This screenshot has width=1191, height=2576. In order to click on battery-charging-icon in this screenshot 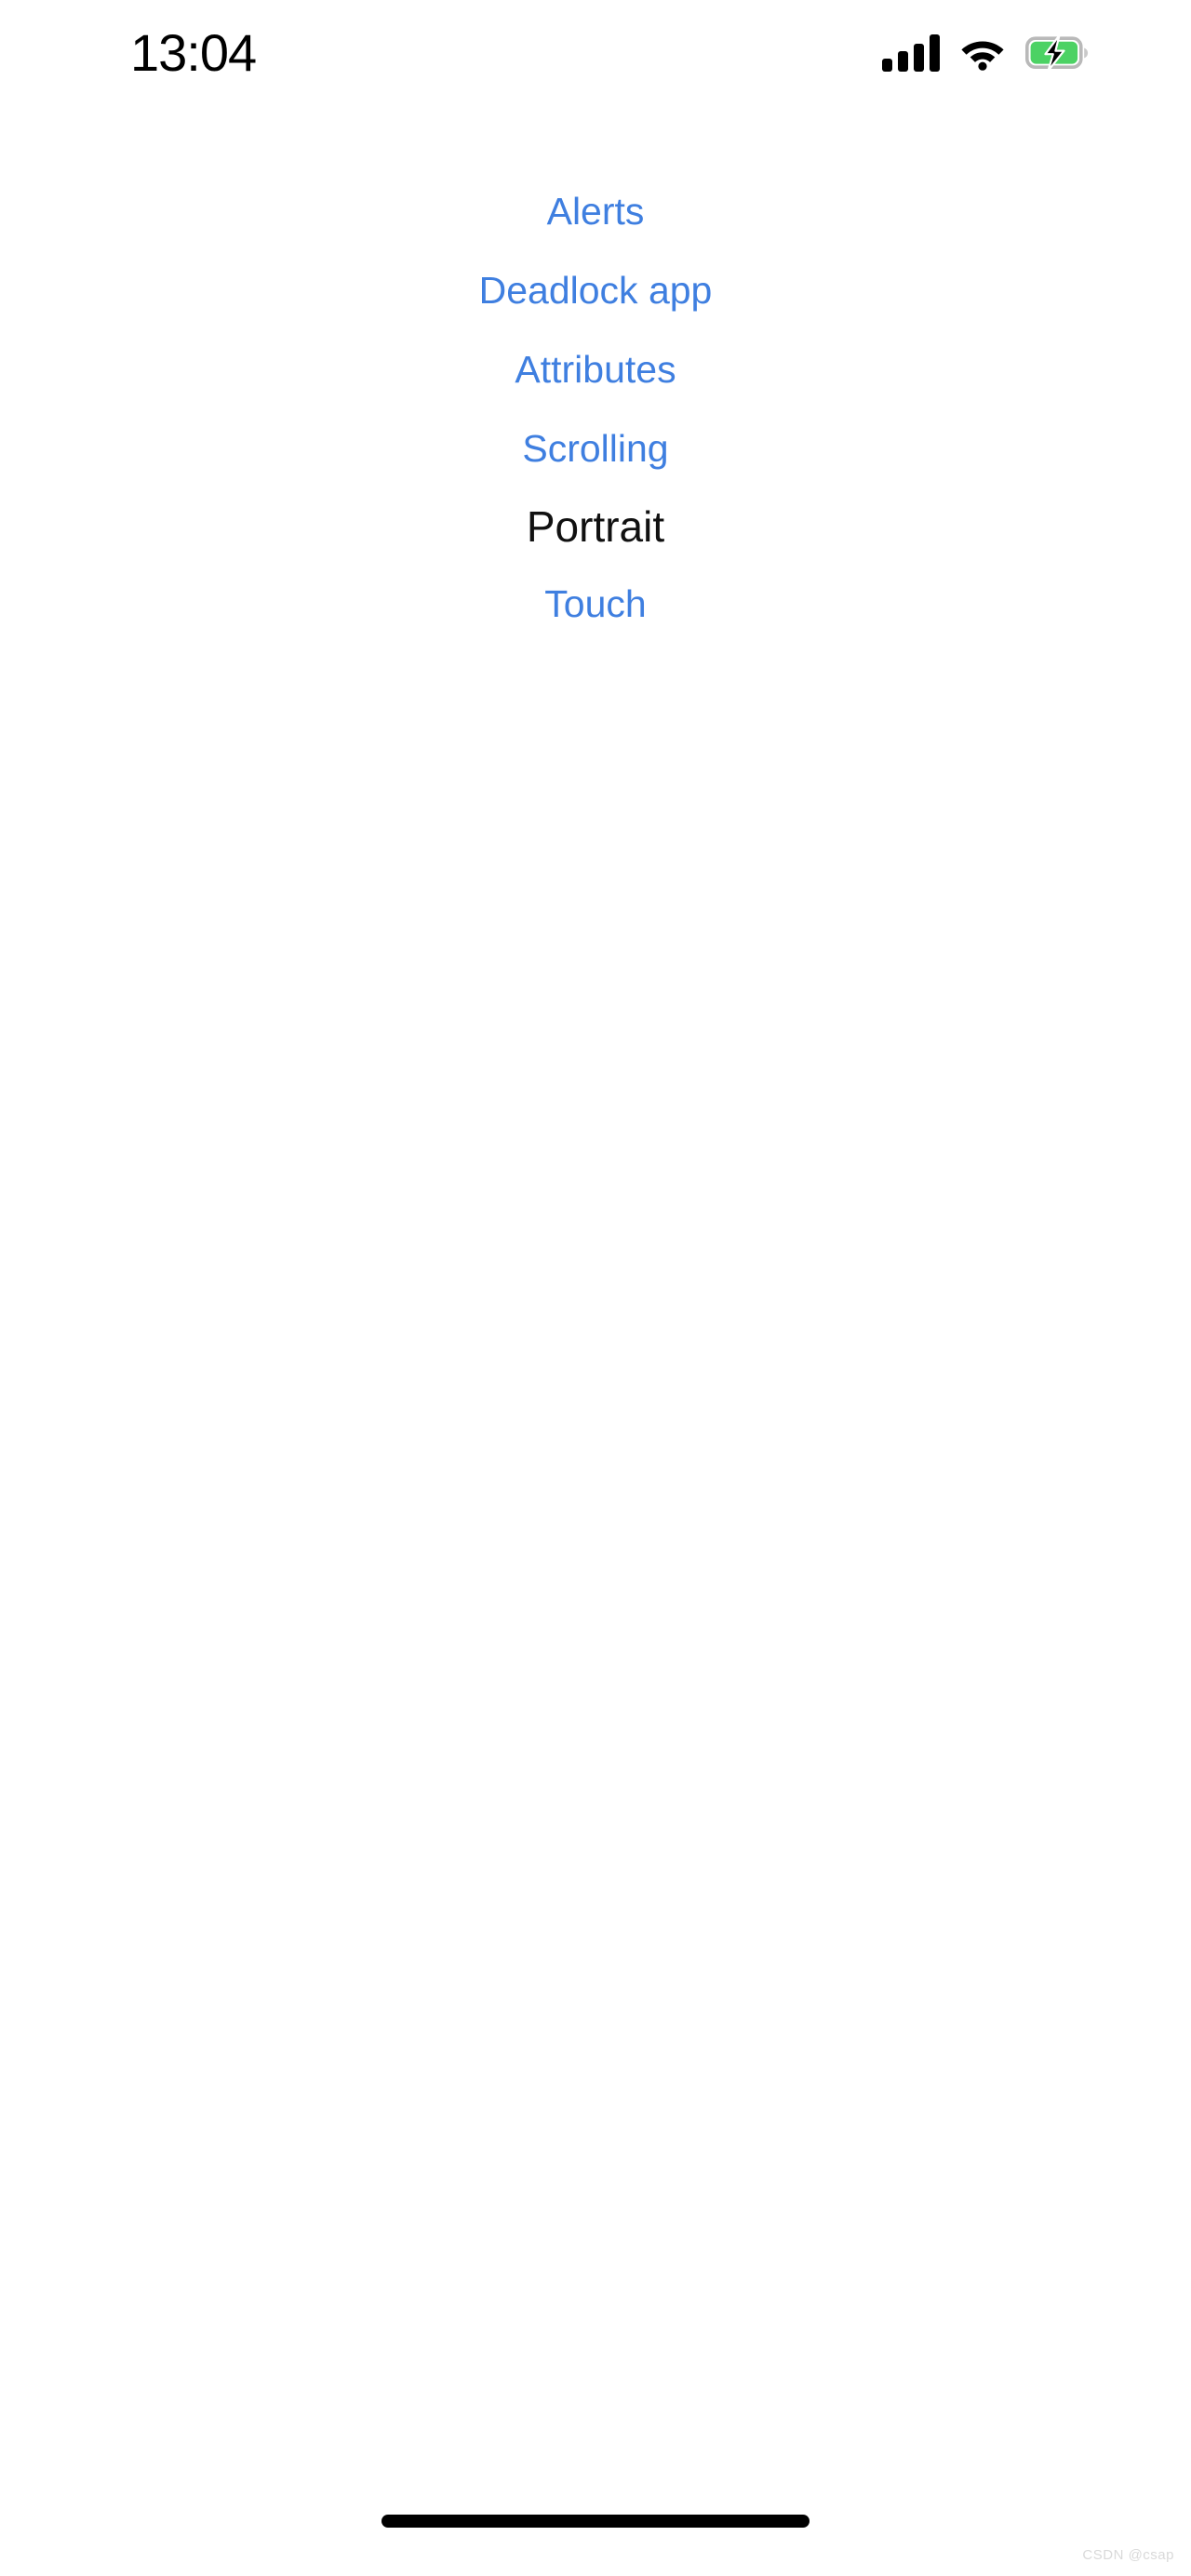, I will do `click(1057, 52)`.